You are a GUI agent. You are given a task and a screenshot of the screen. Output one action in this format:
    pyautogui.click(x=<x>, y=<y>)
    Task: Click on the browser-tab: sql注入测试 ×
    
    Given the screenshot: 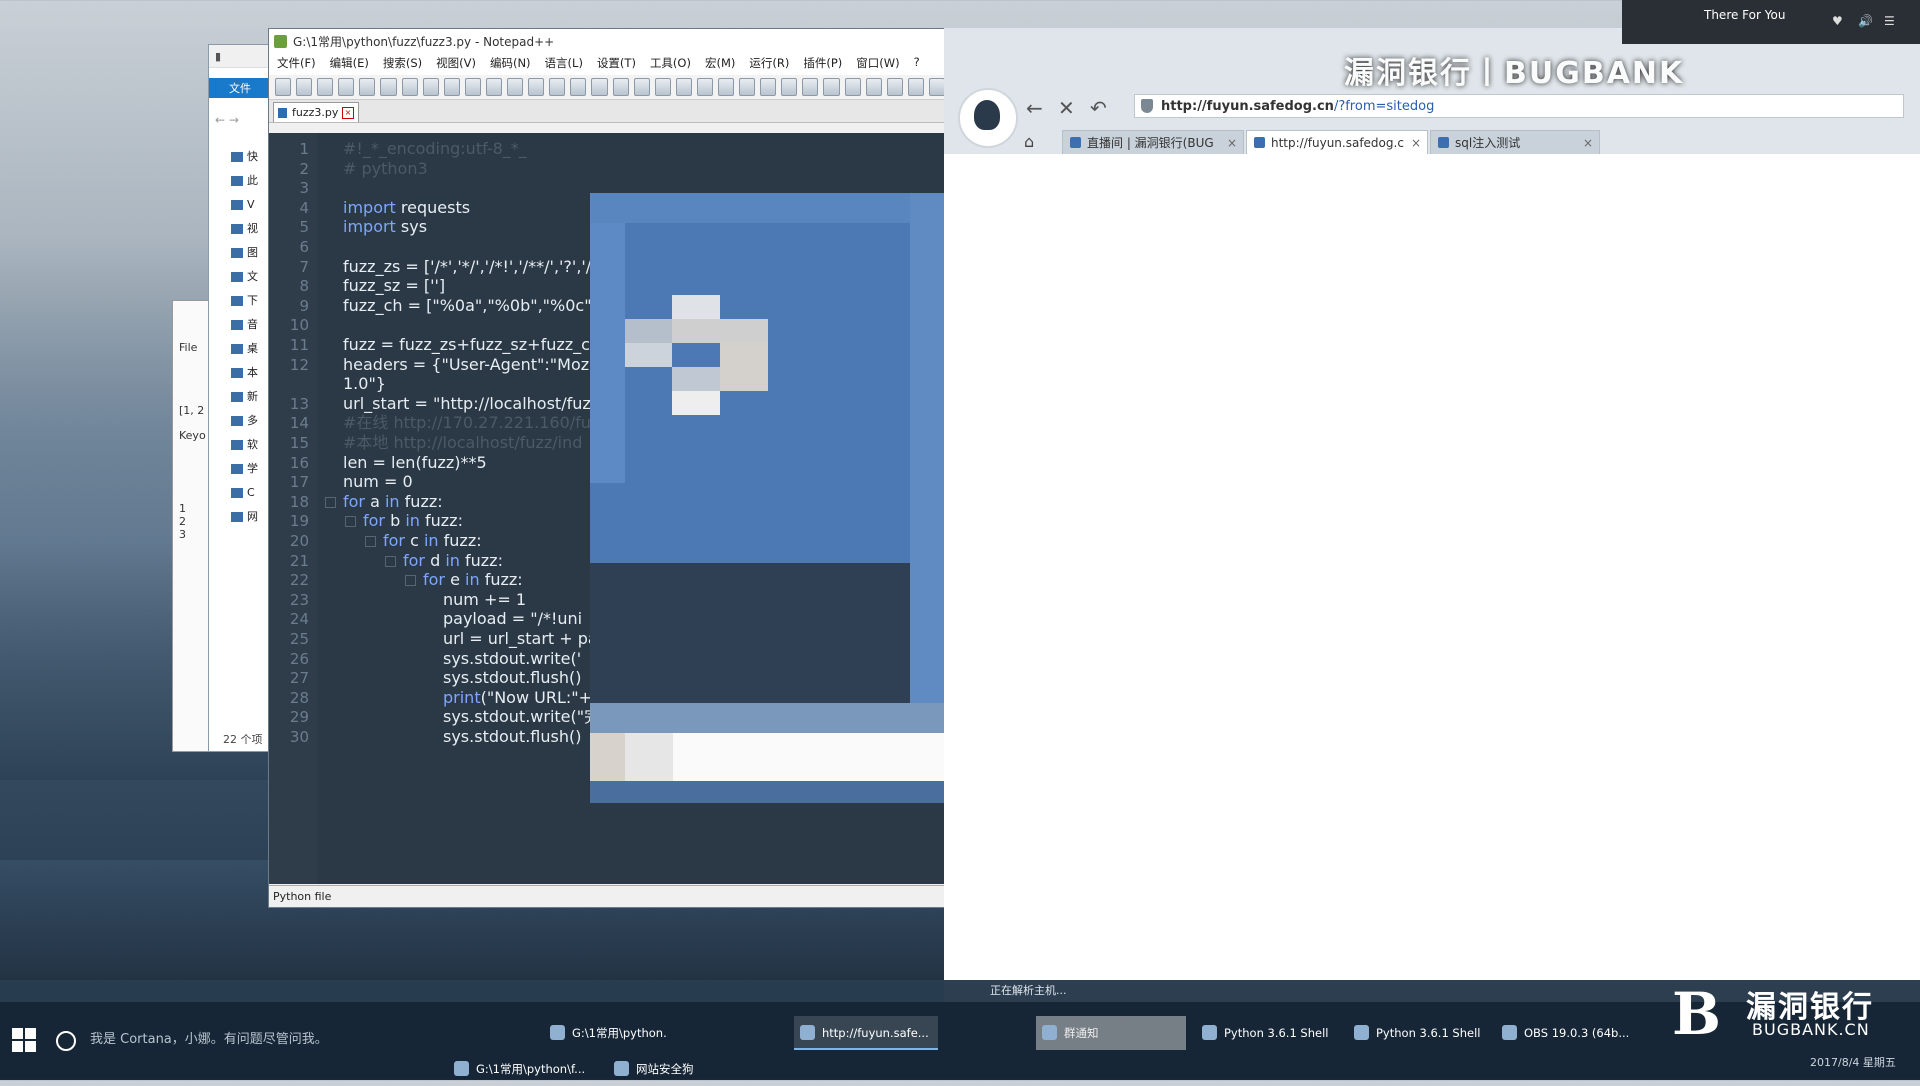 What is the action you would take?
    pyautogui.click(x=1515, y=142)
    